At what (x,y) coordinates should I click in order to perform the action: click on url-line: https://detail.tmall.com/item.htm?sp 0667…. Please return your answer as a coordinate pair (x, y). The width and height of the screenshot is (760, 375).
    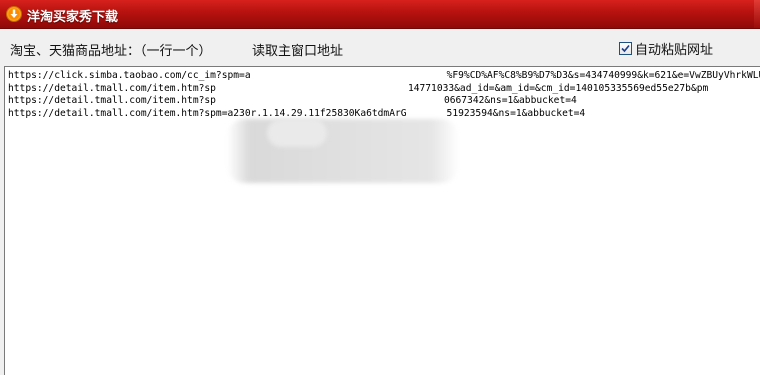
    Looking at the image, I should click on (292, 100).